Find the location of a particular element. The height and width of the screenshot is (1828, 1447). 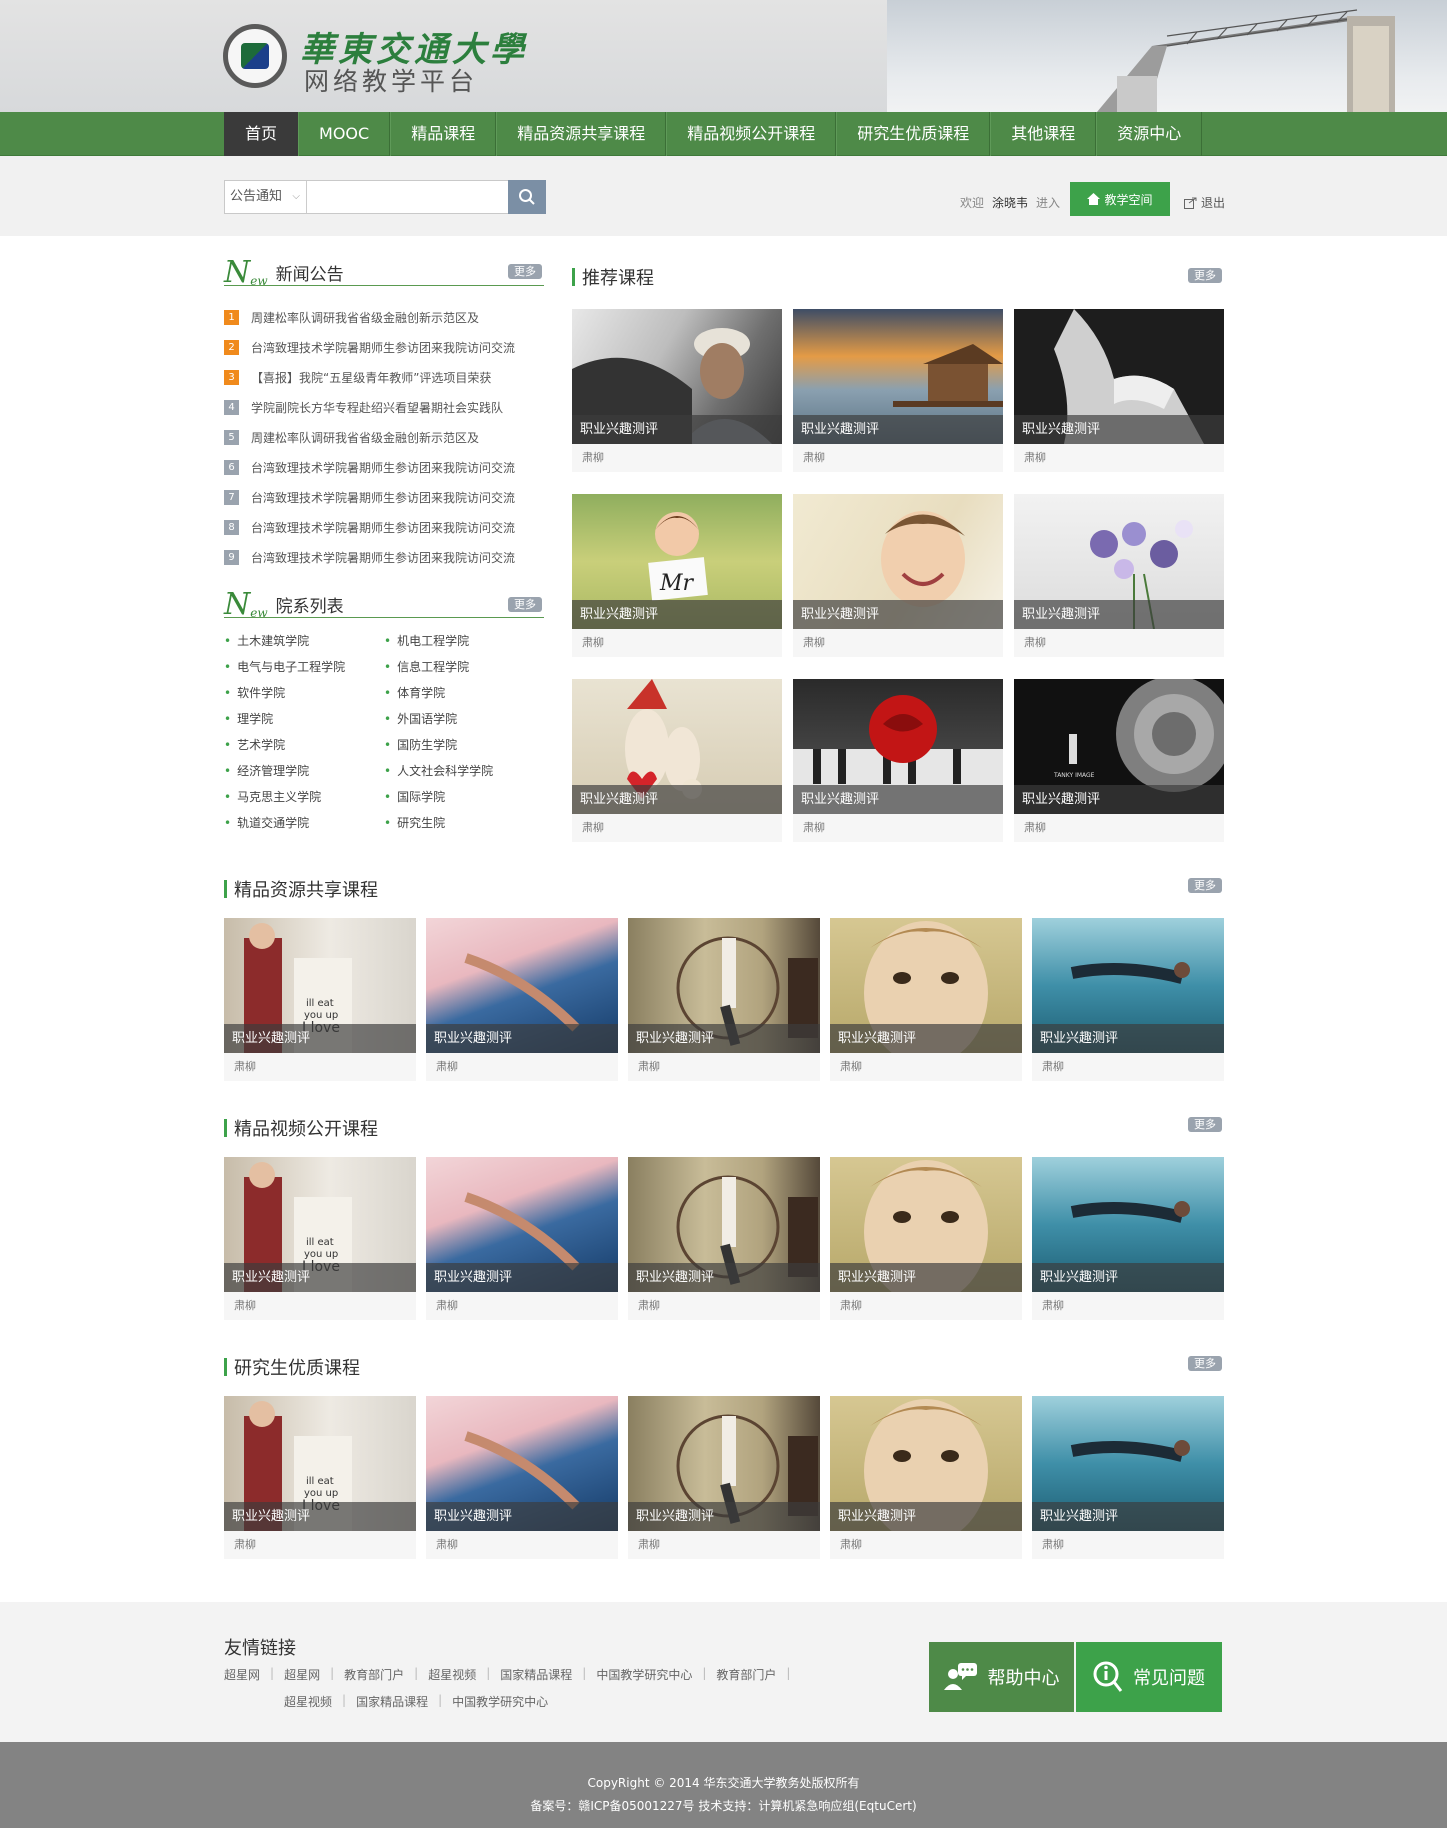

resource-sharing-more-button: 更多 is located at coordinates (1205, 885).